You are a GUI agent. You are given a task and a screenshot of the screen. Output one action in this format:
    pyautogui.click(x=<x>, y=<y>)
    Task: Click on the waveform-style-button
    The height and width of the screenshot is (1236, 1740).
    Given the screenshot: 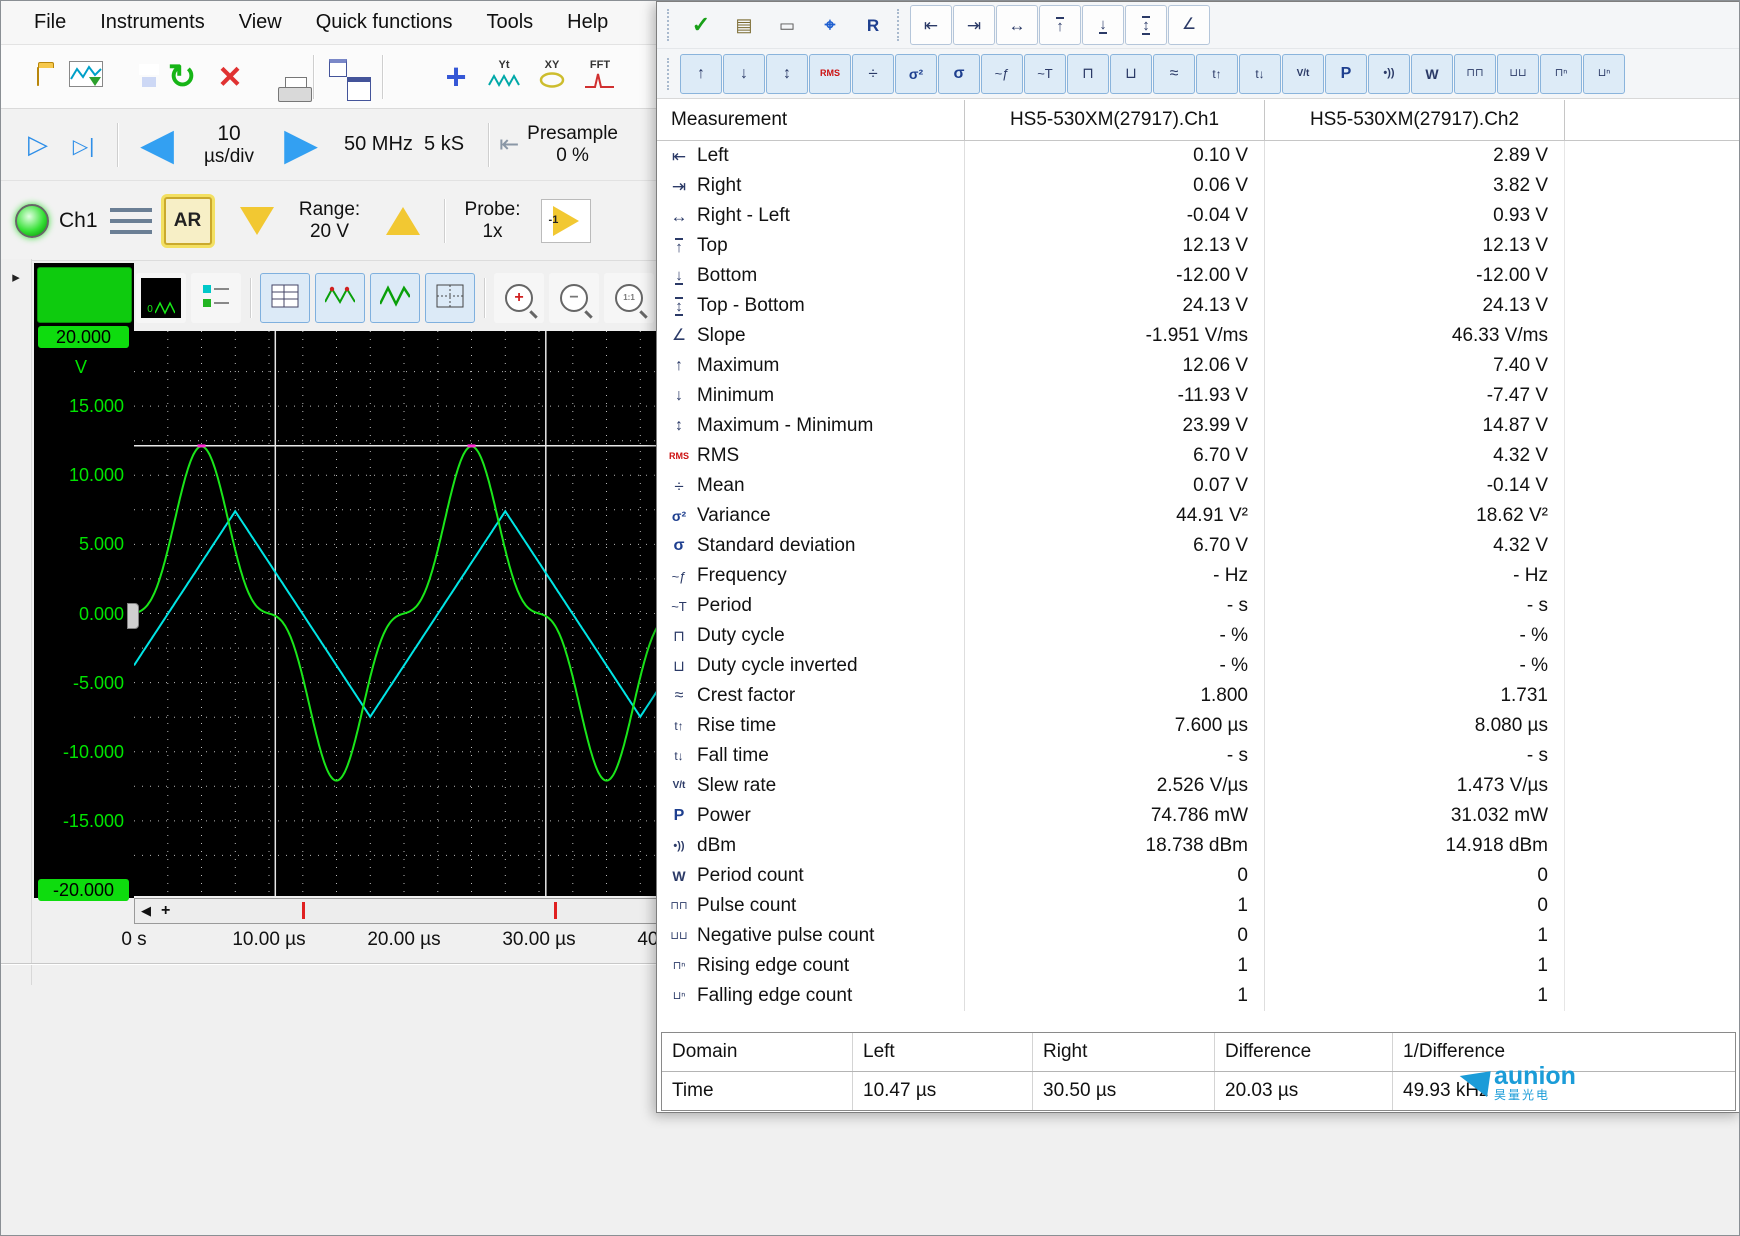 What is the action you would take?
    pyautogui.click(x=395, y=298)
    